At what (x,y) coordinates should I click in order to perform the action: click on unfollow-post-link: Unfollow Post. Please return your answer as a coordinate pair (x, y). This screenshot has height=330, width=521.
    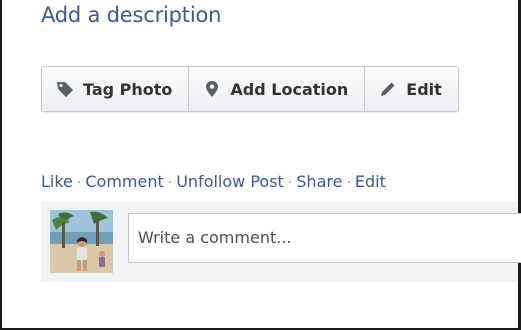
    Looking at the image, I should click on (230, 181).